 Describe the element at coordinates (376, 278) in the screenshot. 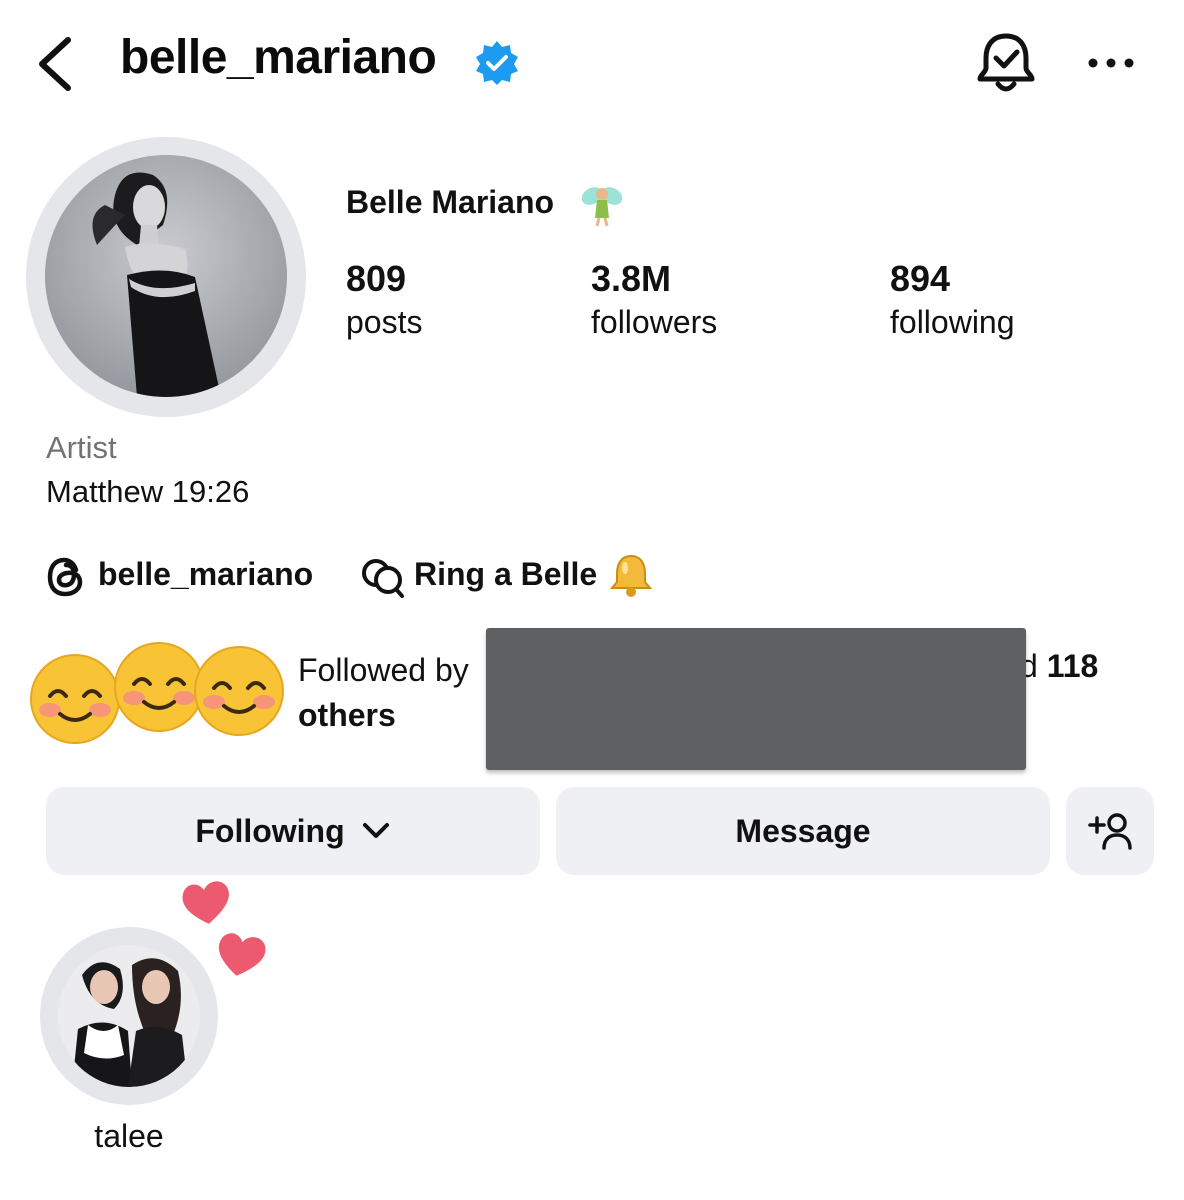

I see `posts-count: 809` at that location.